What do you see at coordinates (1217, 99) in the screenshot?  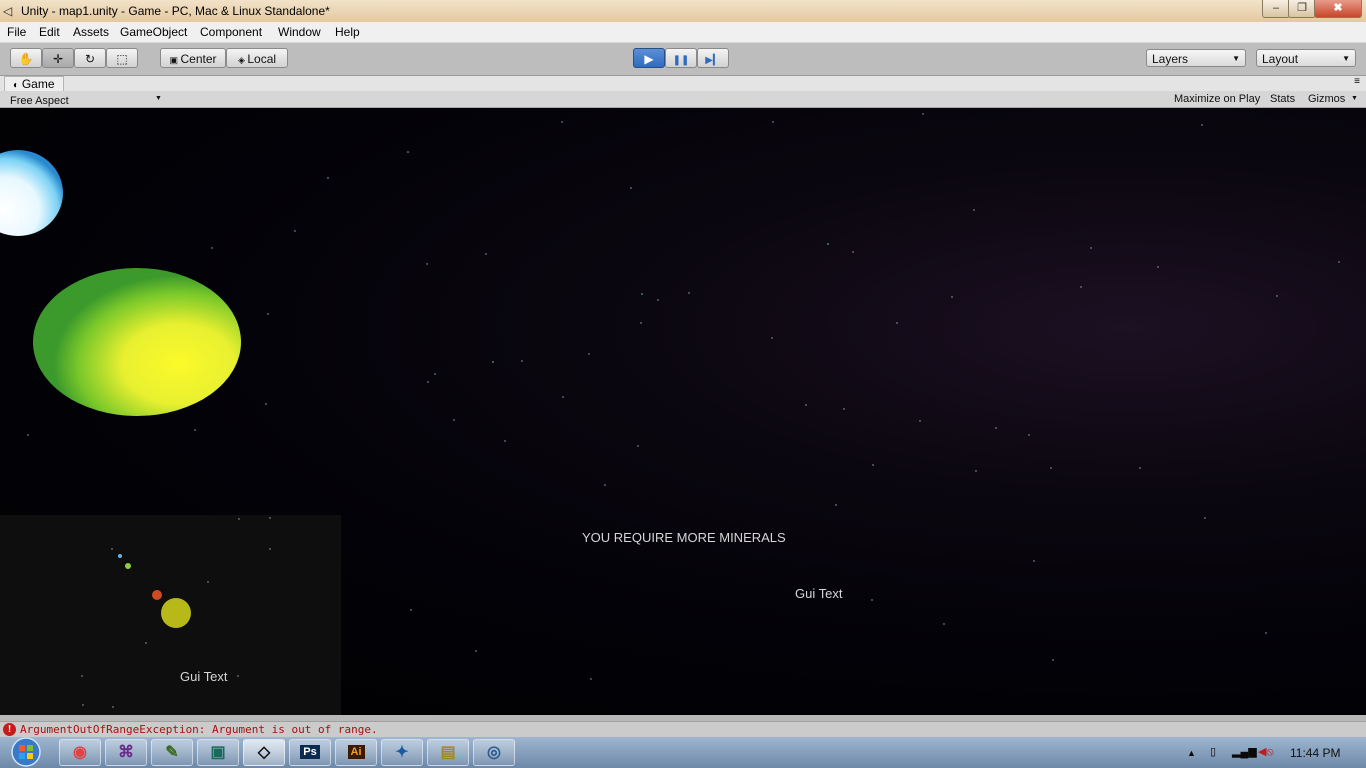 I see `maximize-on-play-toggle: Maximize on Play` at bounding box center [1217, 99].